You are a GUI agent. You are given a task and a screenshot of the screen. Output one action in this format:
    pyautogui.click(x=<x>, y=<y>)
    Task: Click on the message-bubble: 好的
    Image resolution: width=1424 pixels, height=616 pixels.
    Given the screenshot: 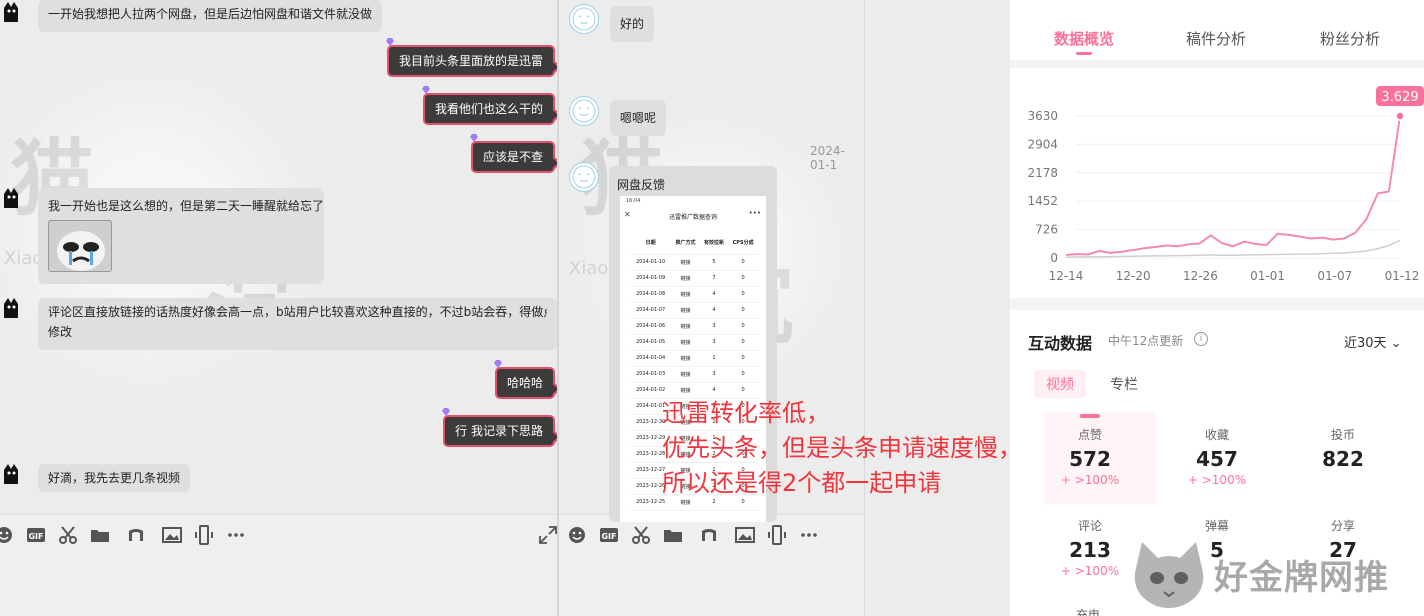 What is the action you would take?
    pyautogui.click(x=632, y=24)
    